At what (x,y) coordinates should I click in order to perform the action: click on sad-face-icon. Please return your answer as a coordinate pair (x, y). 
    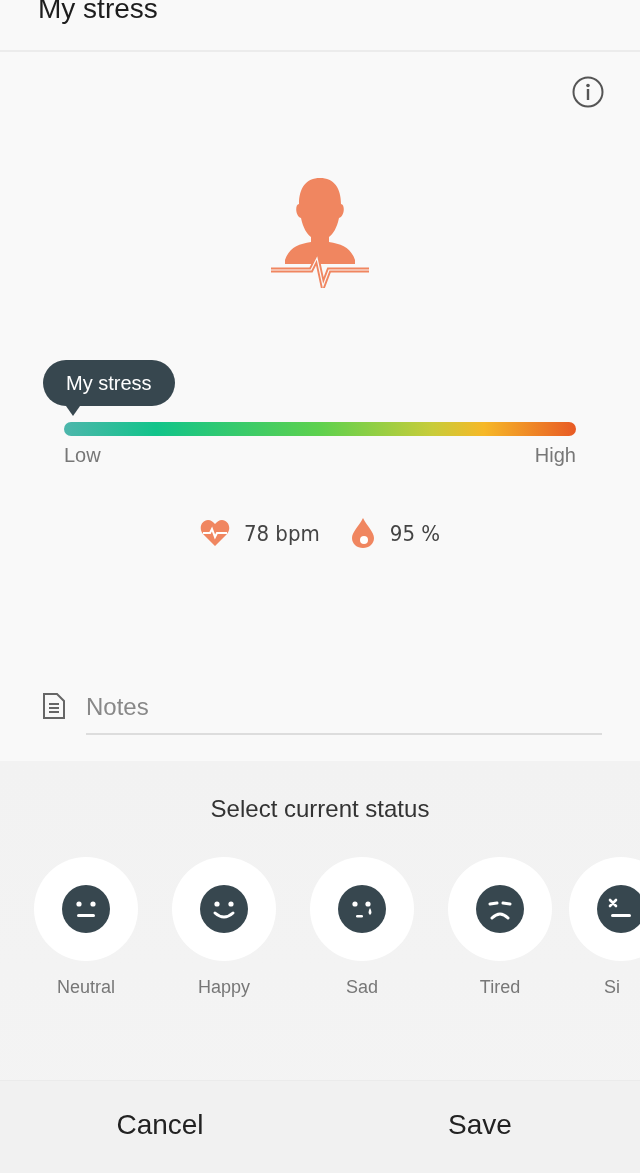
    Looking at the image, I should click on (362, 909).